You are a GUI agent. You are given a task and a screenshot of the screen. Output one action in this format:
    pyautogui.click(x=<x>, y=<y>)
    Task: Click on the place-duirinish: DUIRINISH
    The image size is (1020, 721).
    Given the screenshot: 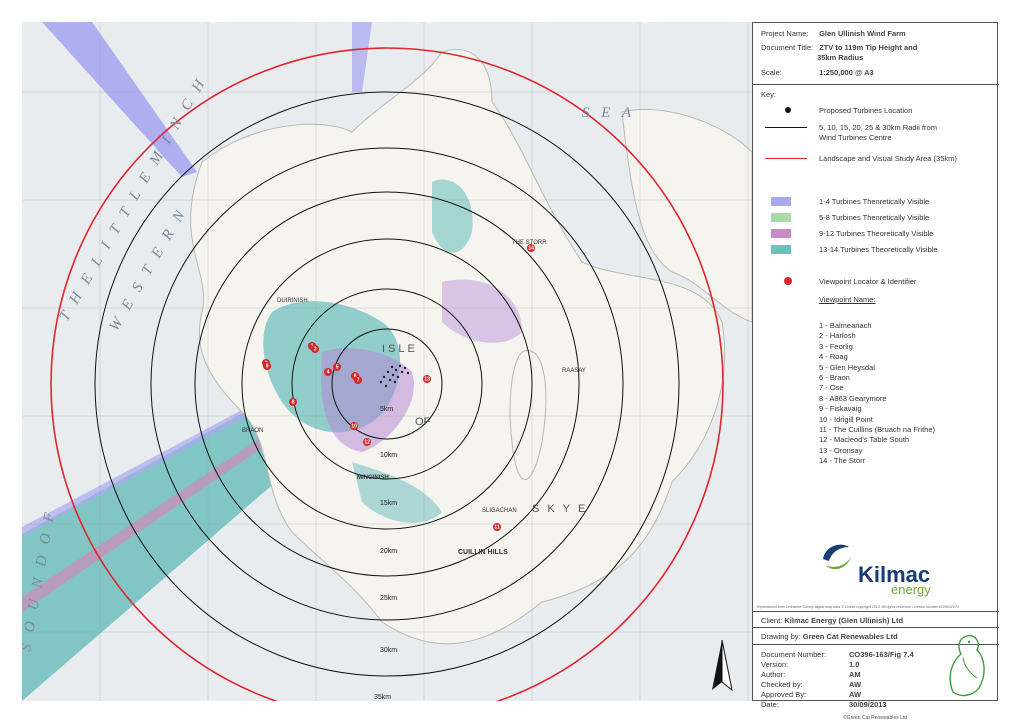 What is the action you would take?
    pyautogui.click(x=292, y=301)
    